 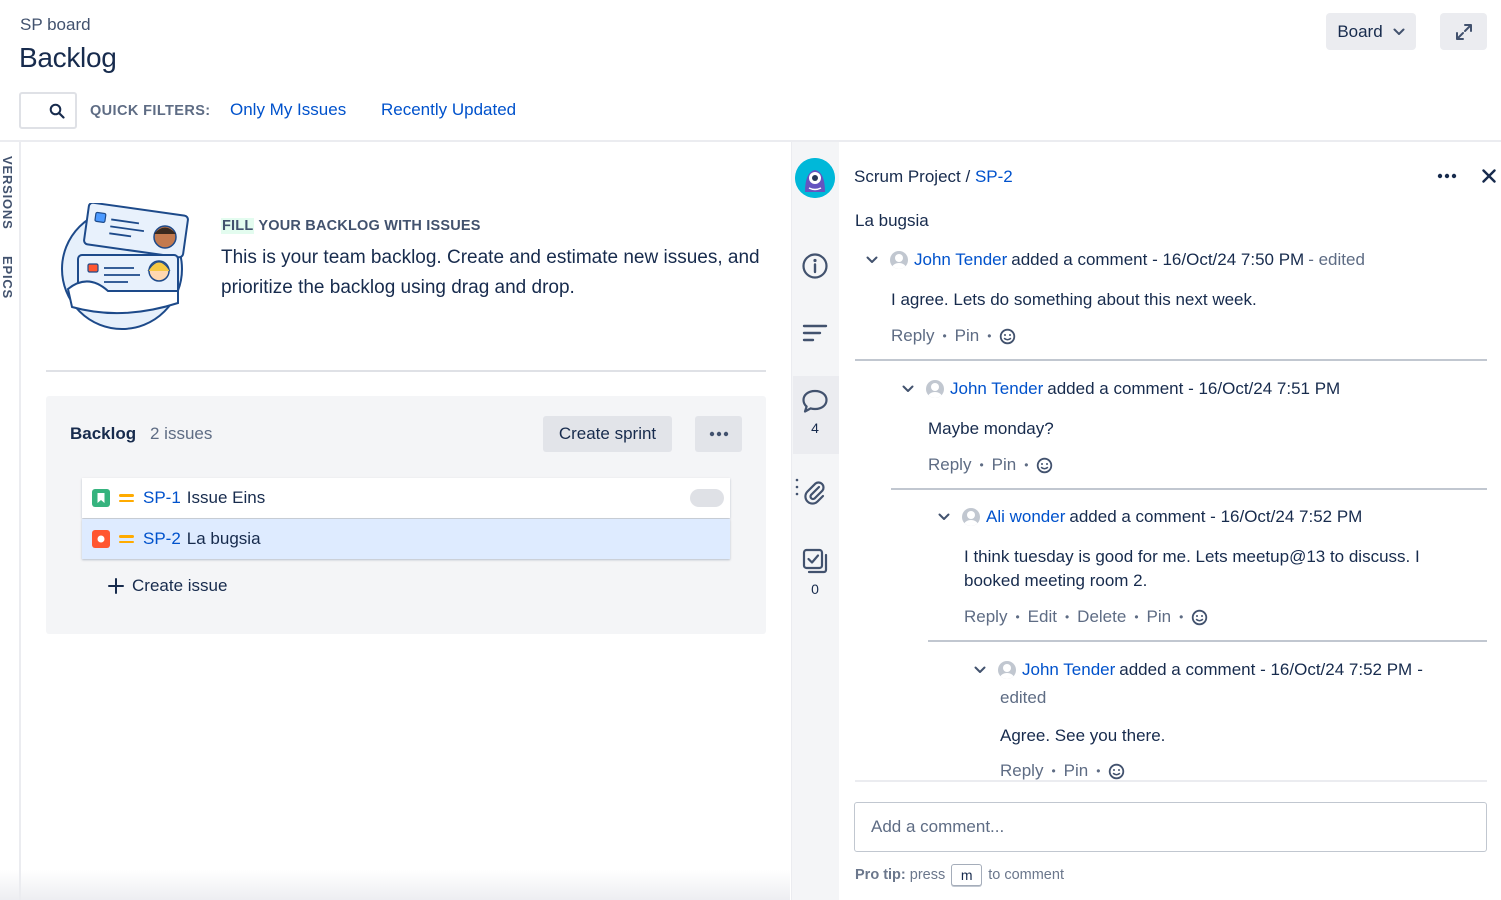 I want to click on issue-more-button, so click(x=1447, y=176).